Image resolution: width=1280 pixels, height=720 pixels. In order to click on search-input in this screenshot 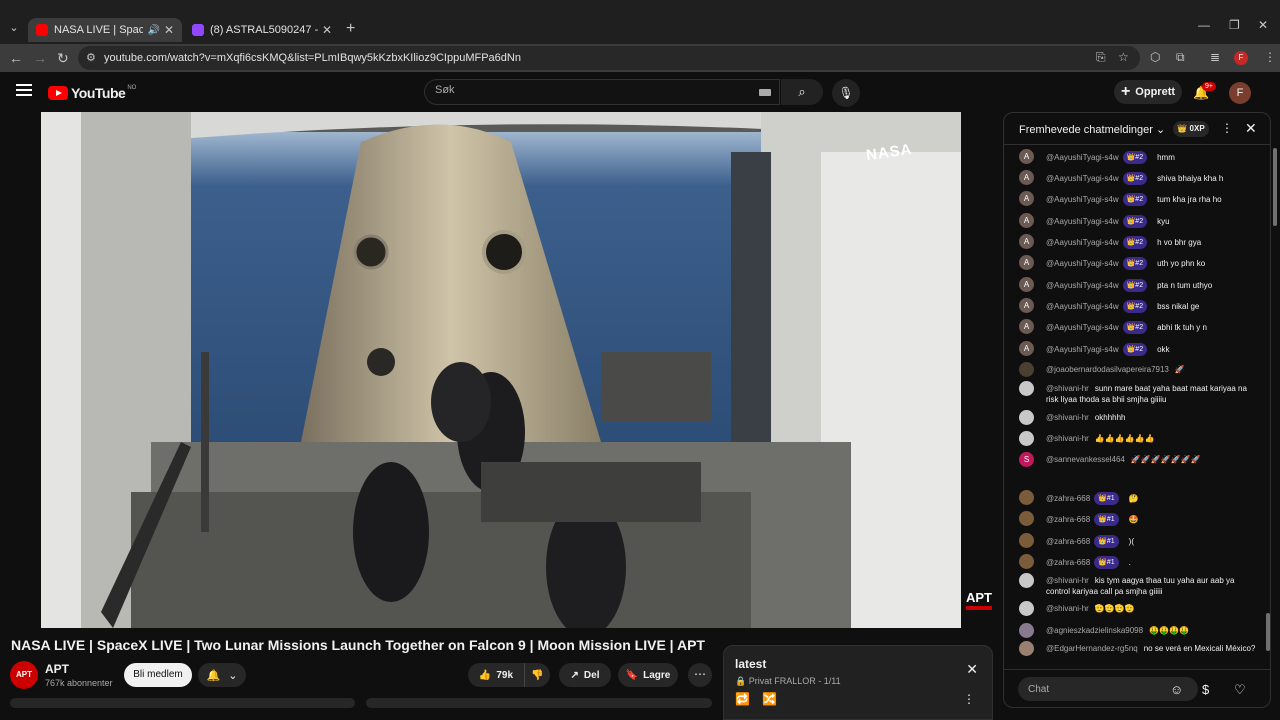, I will do `click(585, 90)`.